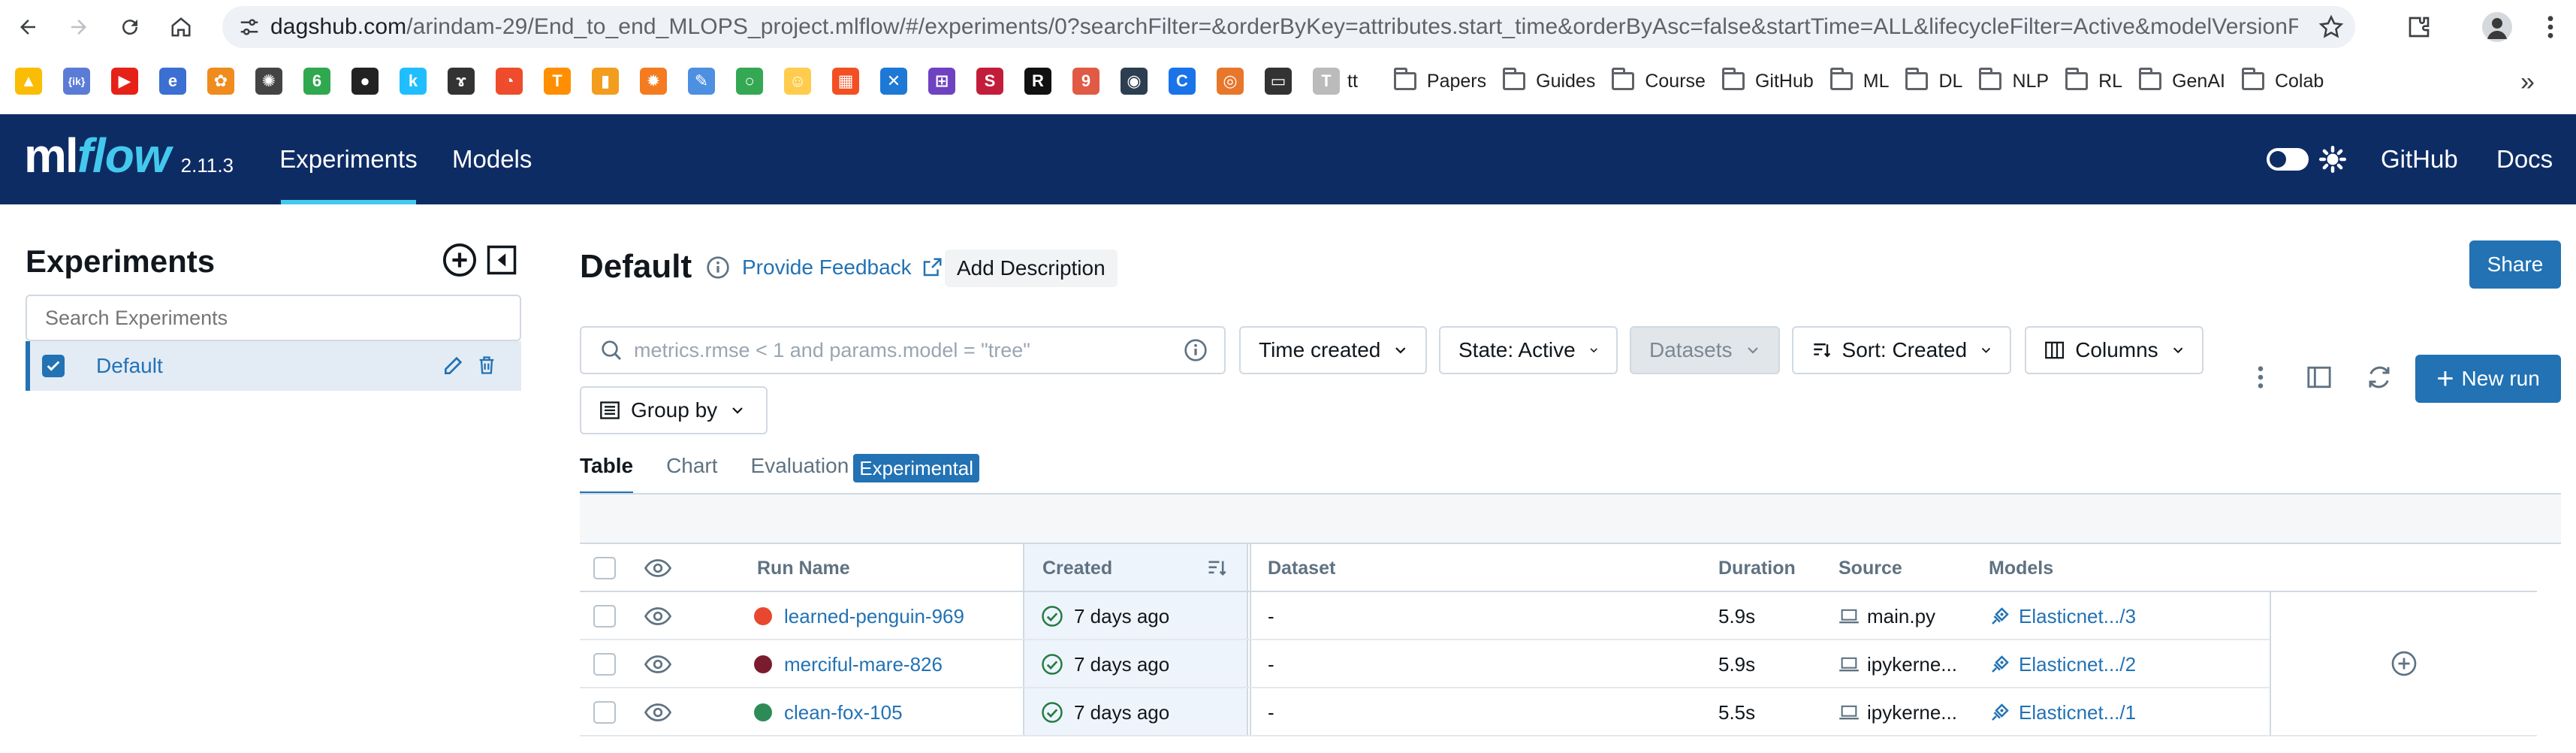  I want to click on tab-chart: Chart, so click(691, 472).